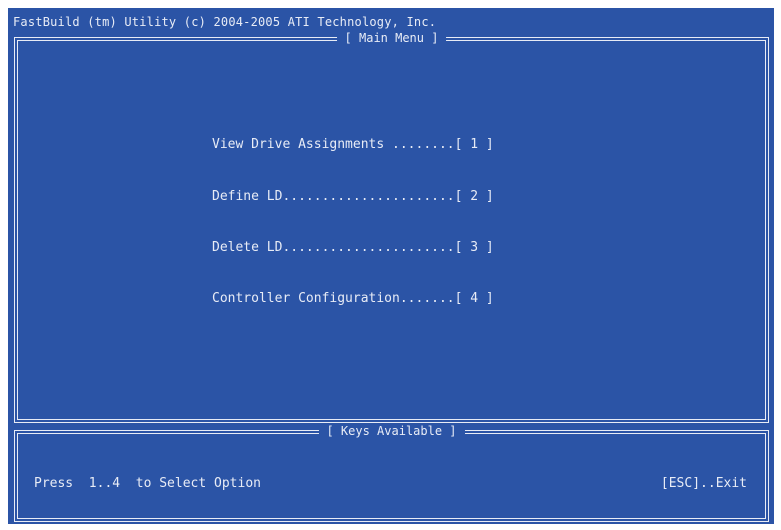 The width and height of the screenshot is (781, 530). I want to click on menu-item-delete-ld: Delete LD......................[ 3 ], so click(353, 247).